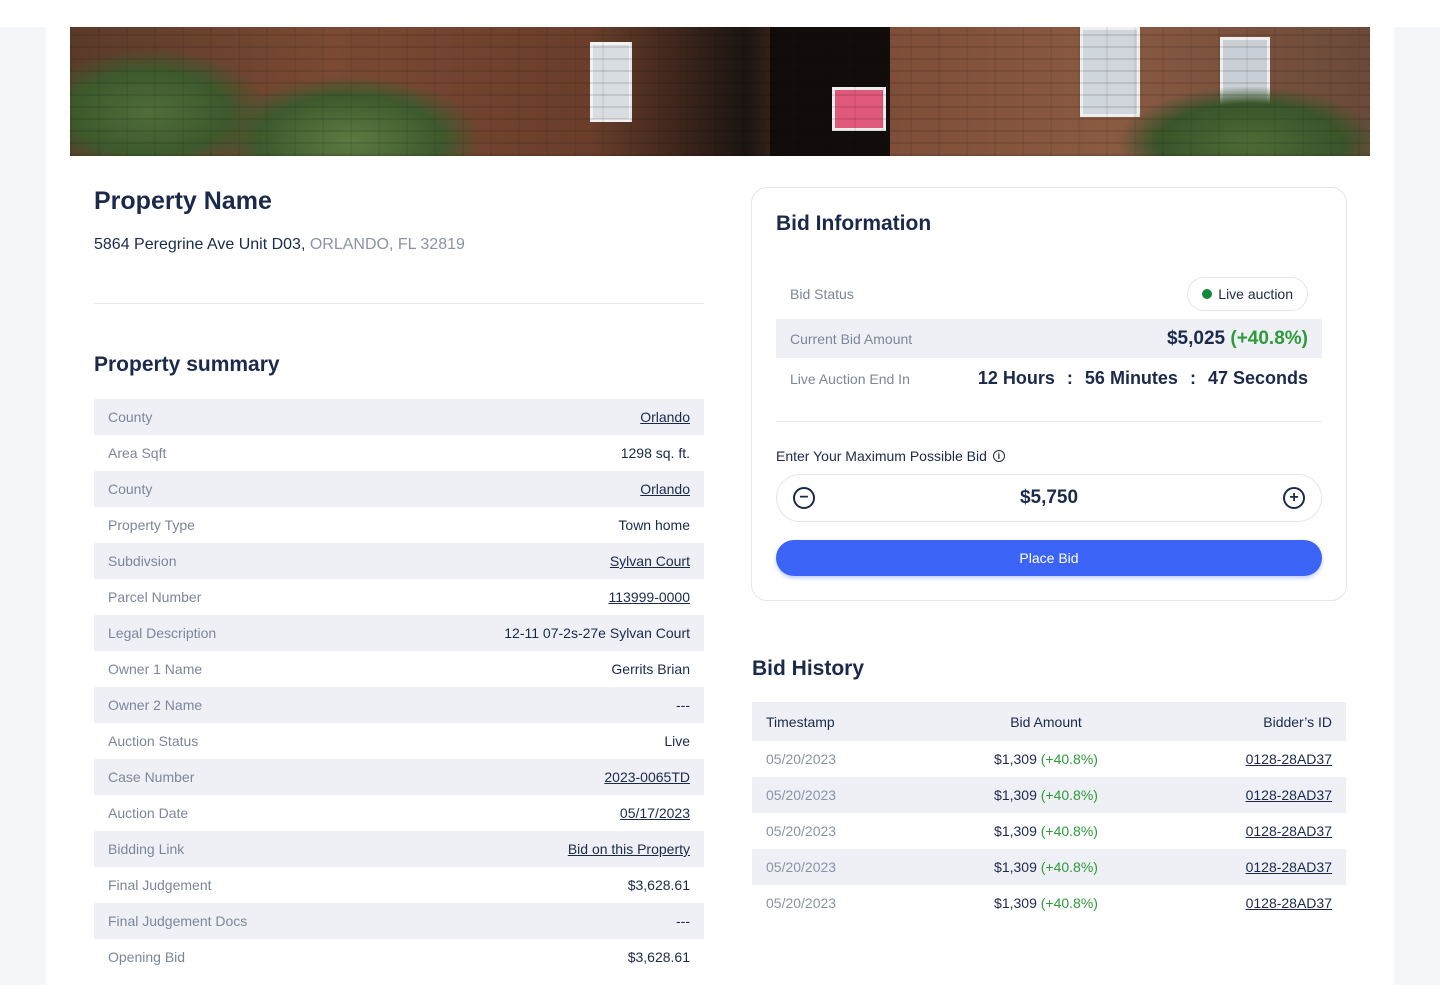  What do you see at coordinates (800, 721) in the screenshot?
I see `header-timestamp: Timestamp` at bounding box center [800, 721].